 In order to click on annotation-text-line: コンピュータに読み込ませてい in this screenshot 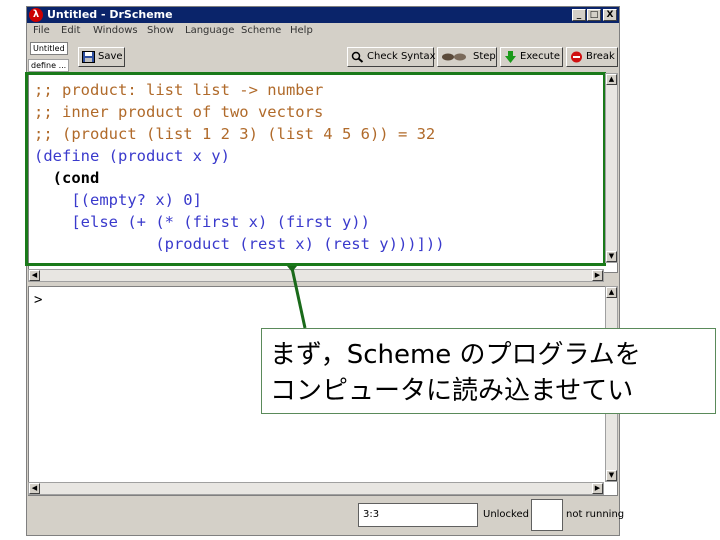, I will do `click(452, 391)`.